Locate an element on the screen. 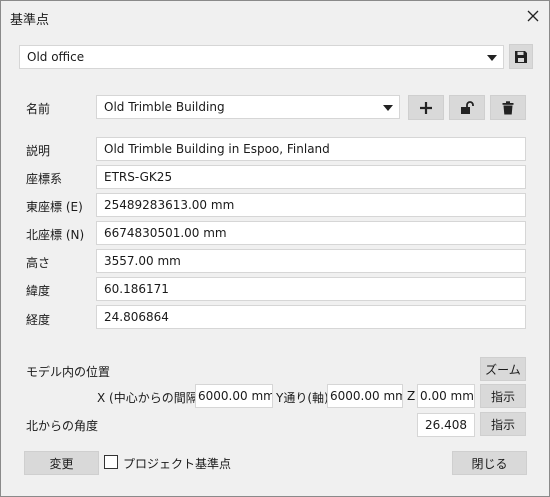 The height and width of the screenshot is (497, 550). dialog-title: 基準点 is located at coordinates (30, 20).